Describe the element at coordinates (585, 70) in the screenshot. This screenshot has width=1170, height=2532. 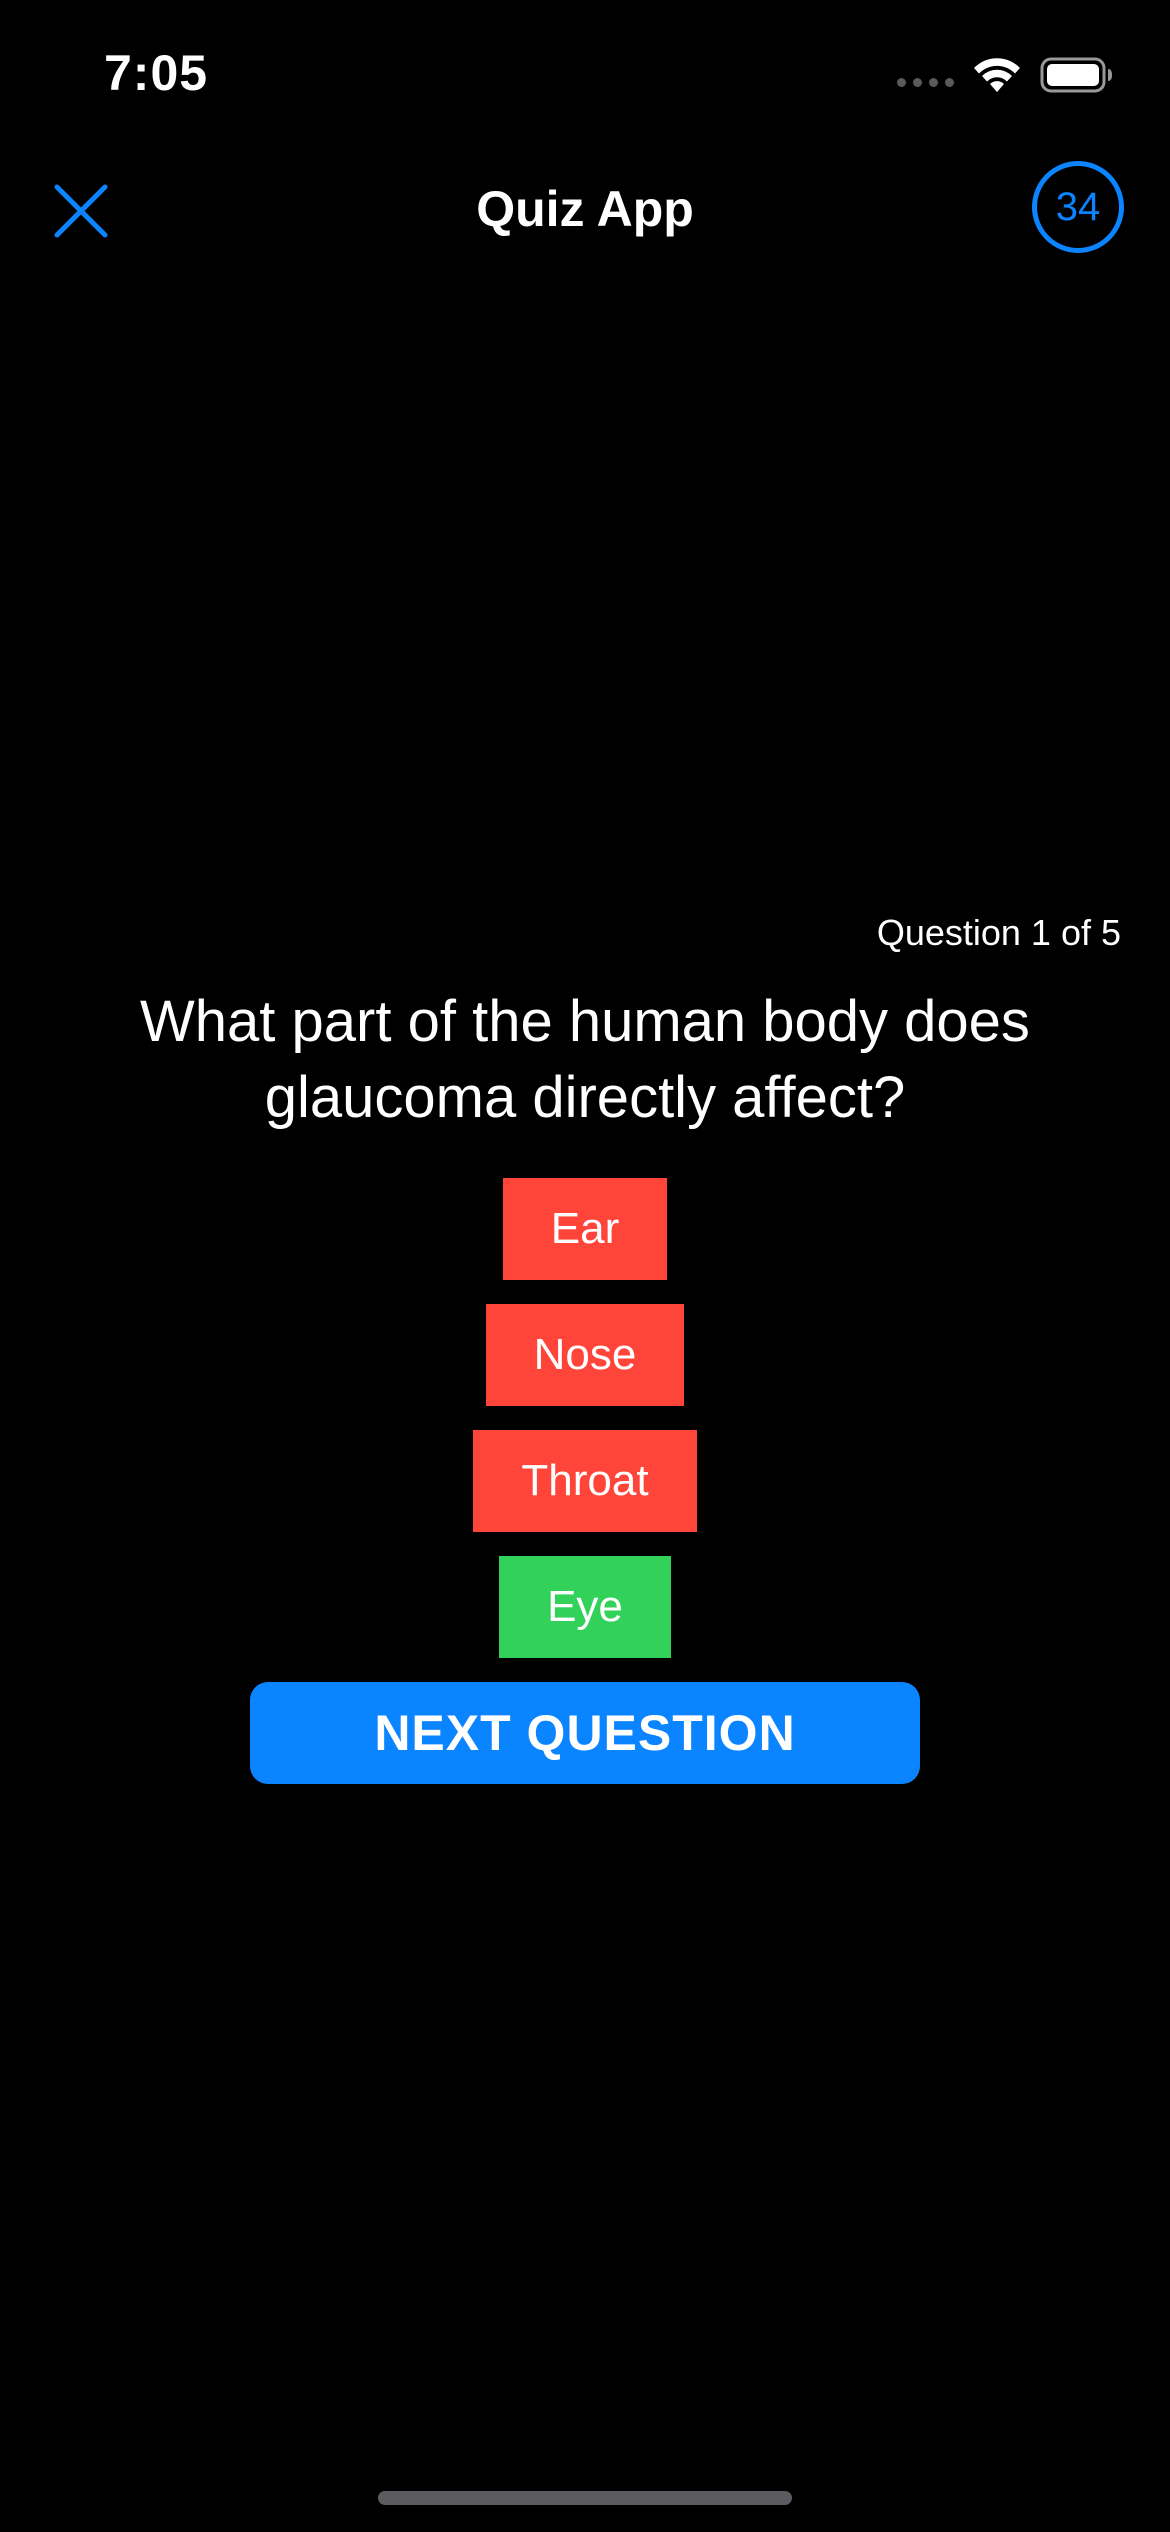
I see `status-bar: 7:05` at that location.